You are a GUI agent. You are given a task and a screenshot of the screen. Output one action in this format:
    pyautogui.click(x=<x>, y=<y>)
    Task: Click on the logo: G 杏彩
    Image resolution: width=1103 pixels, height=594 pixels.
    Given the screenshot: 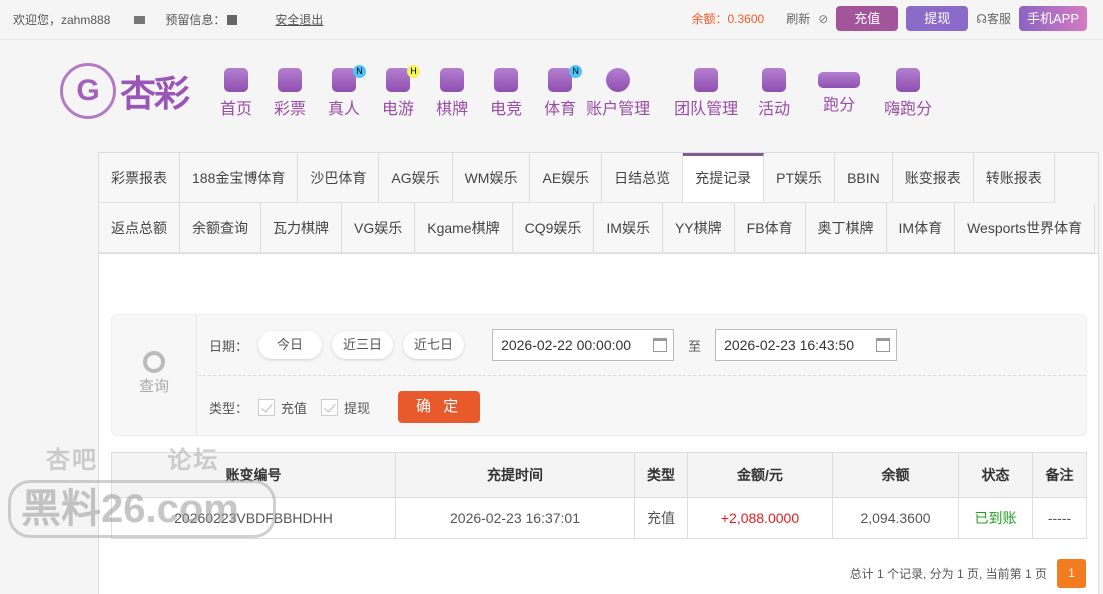 What is the action you would take?
    pyautogui.click(x=135, y=91)
    